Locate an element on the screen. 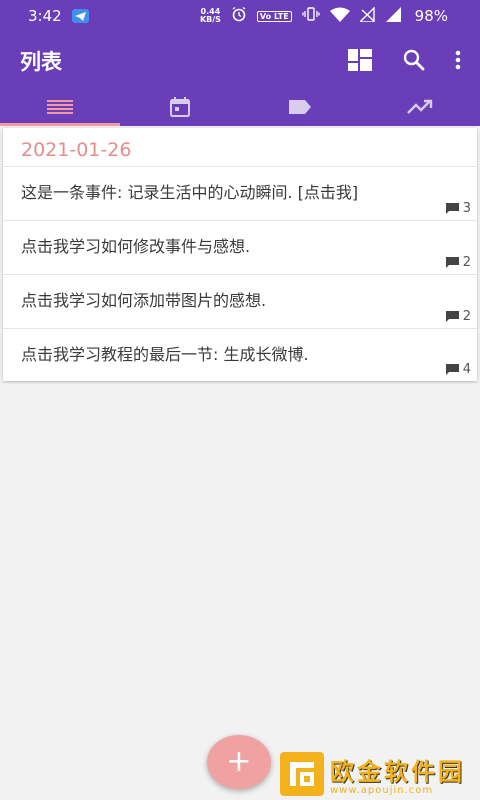  trending-up-icon is located at coordinates (420, 106).